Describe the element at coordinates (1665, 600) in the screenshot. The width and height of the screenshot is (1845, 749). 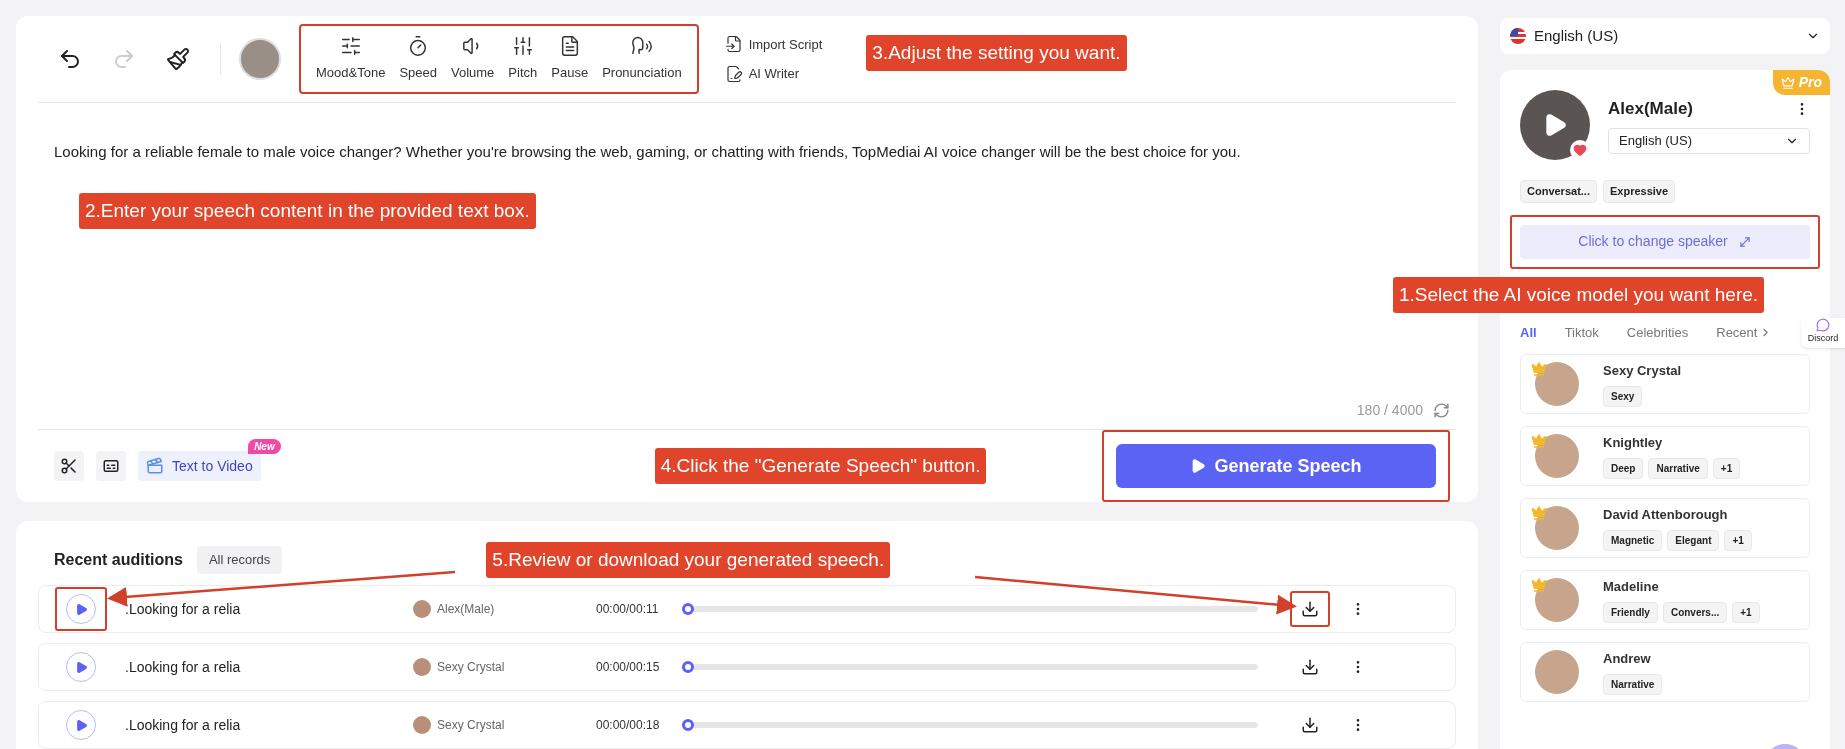
I see `voice-card: Madeline Friendly Convers... +1` at that location.